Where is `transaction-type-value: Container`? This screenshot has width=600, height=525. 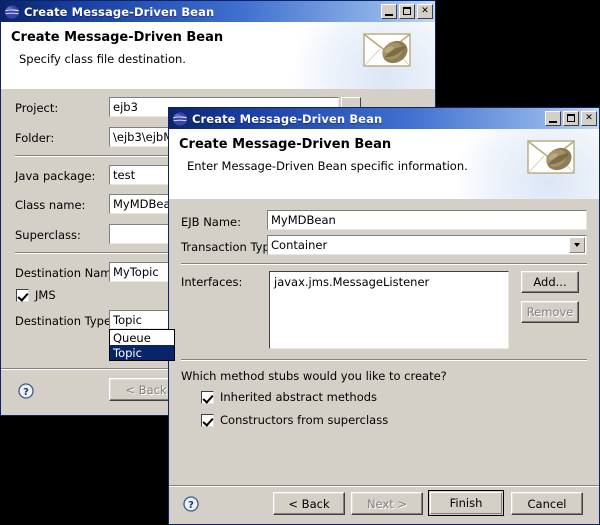
transaction-type-value: Container is located at coordinates (299, 245).